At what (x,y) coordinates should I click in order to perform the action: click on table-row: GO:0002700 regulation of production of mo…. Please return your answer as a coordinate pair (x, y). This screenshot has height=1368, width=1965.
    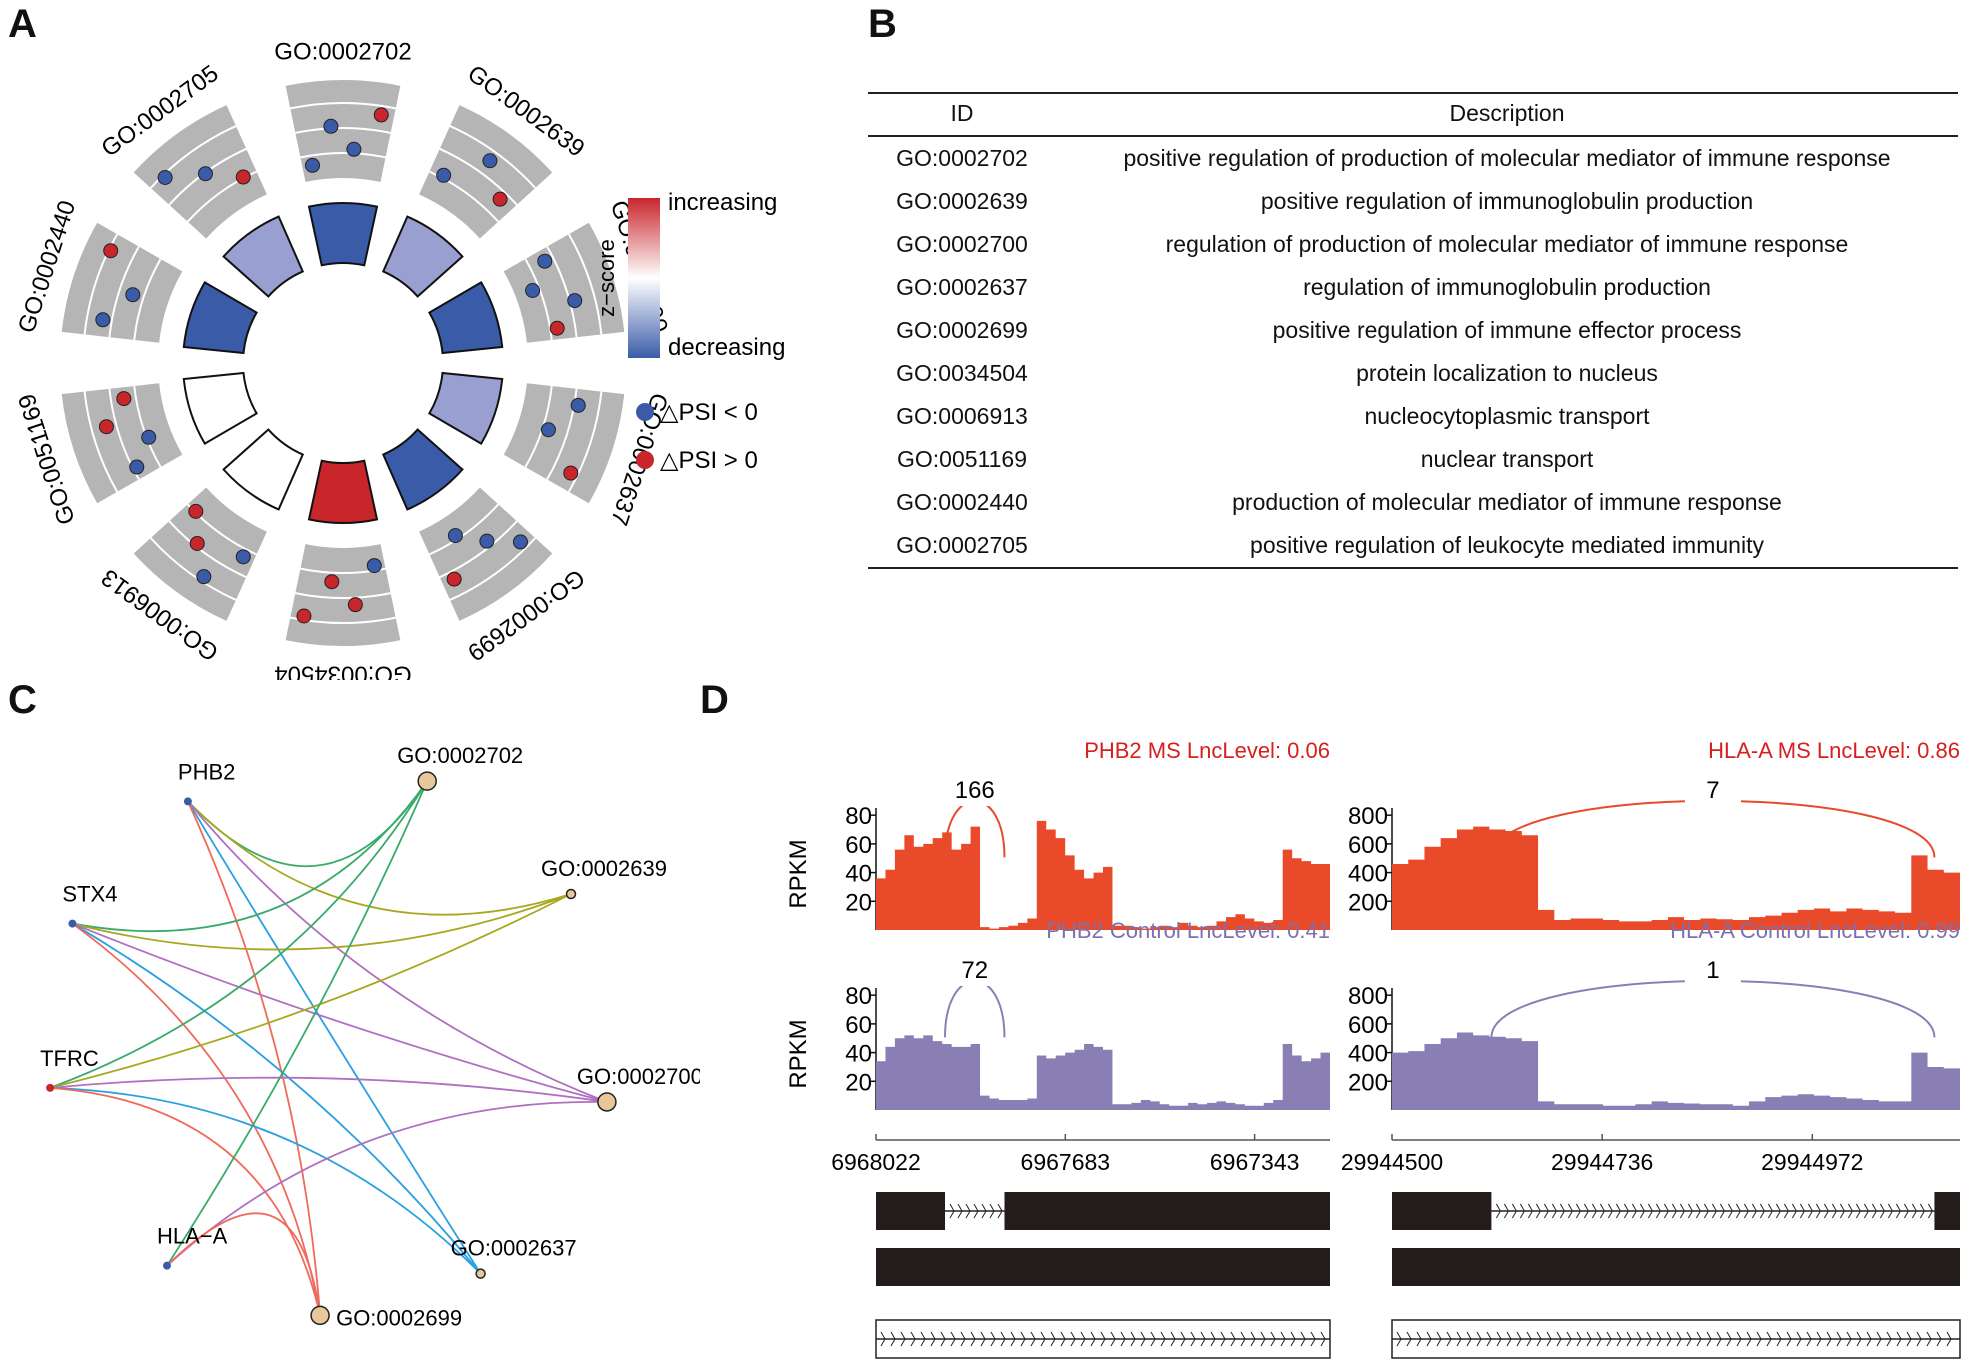
    Looking at the image, I should click on (1413, 244).